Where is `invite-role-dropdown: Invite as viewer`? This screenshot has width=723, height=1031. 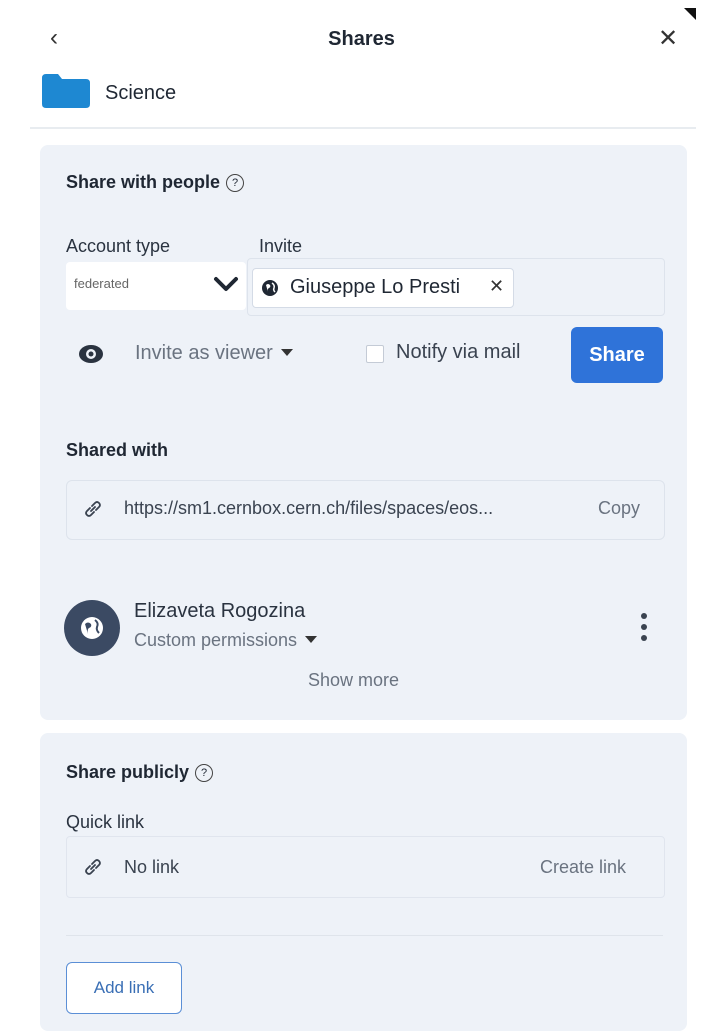
invite-role-dropdown: Invite as viewer is located at coordinates (214, 353).